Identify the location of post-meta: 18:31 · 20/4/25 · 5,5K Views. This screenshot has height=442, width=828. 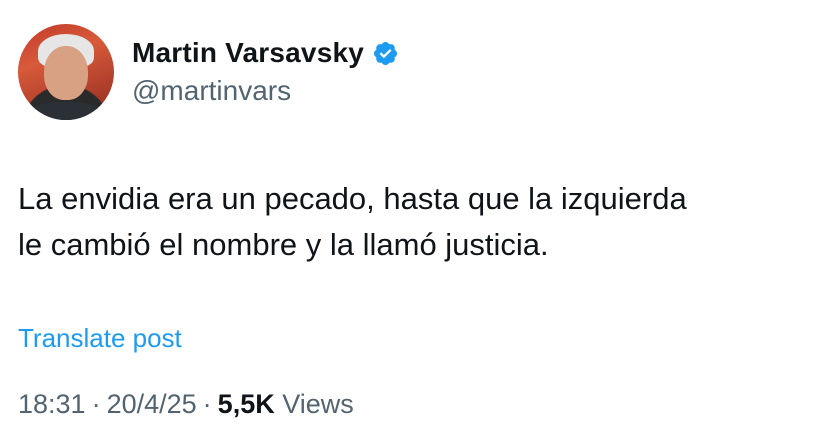
(186, 404).